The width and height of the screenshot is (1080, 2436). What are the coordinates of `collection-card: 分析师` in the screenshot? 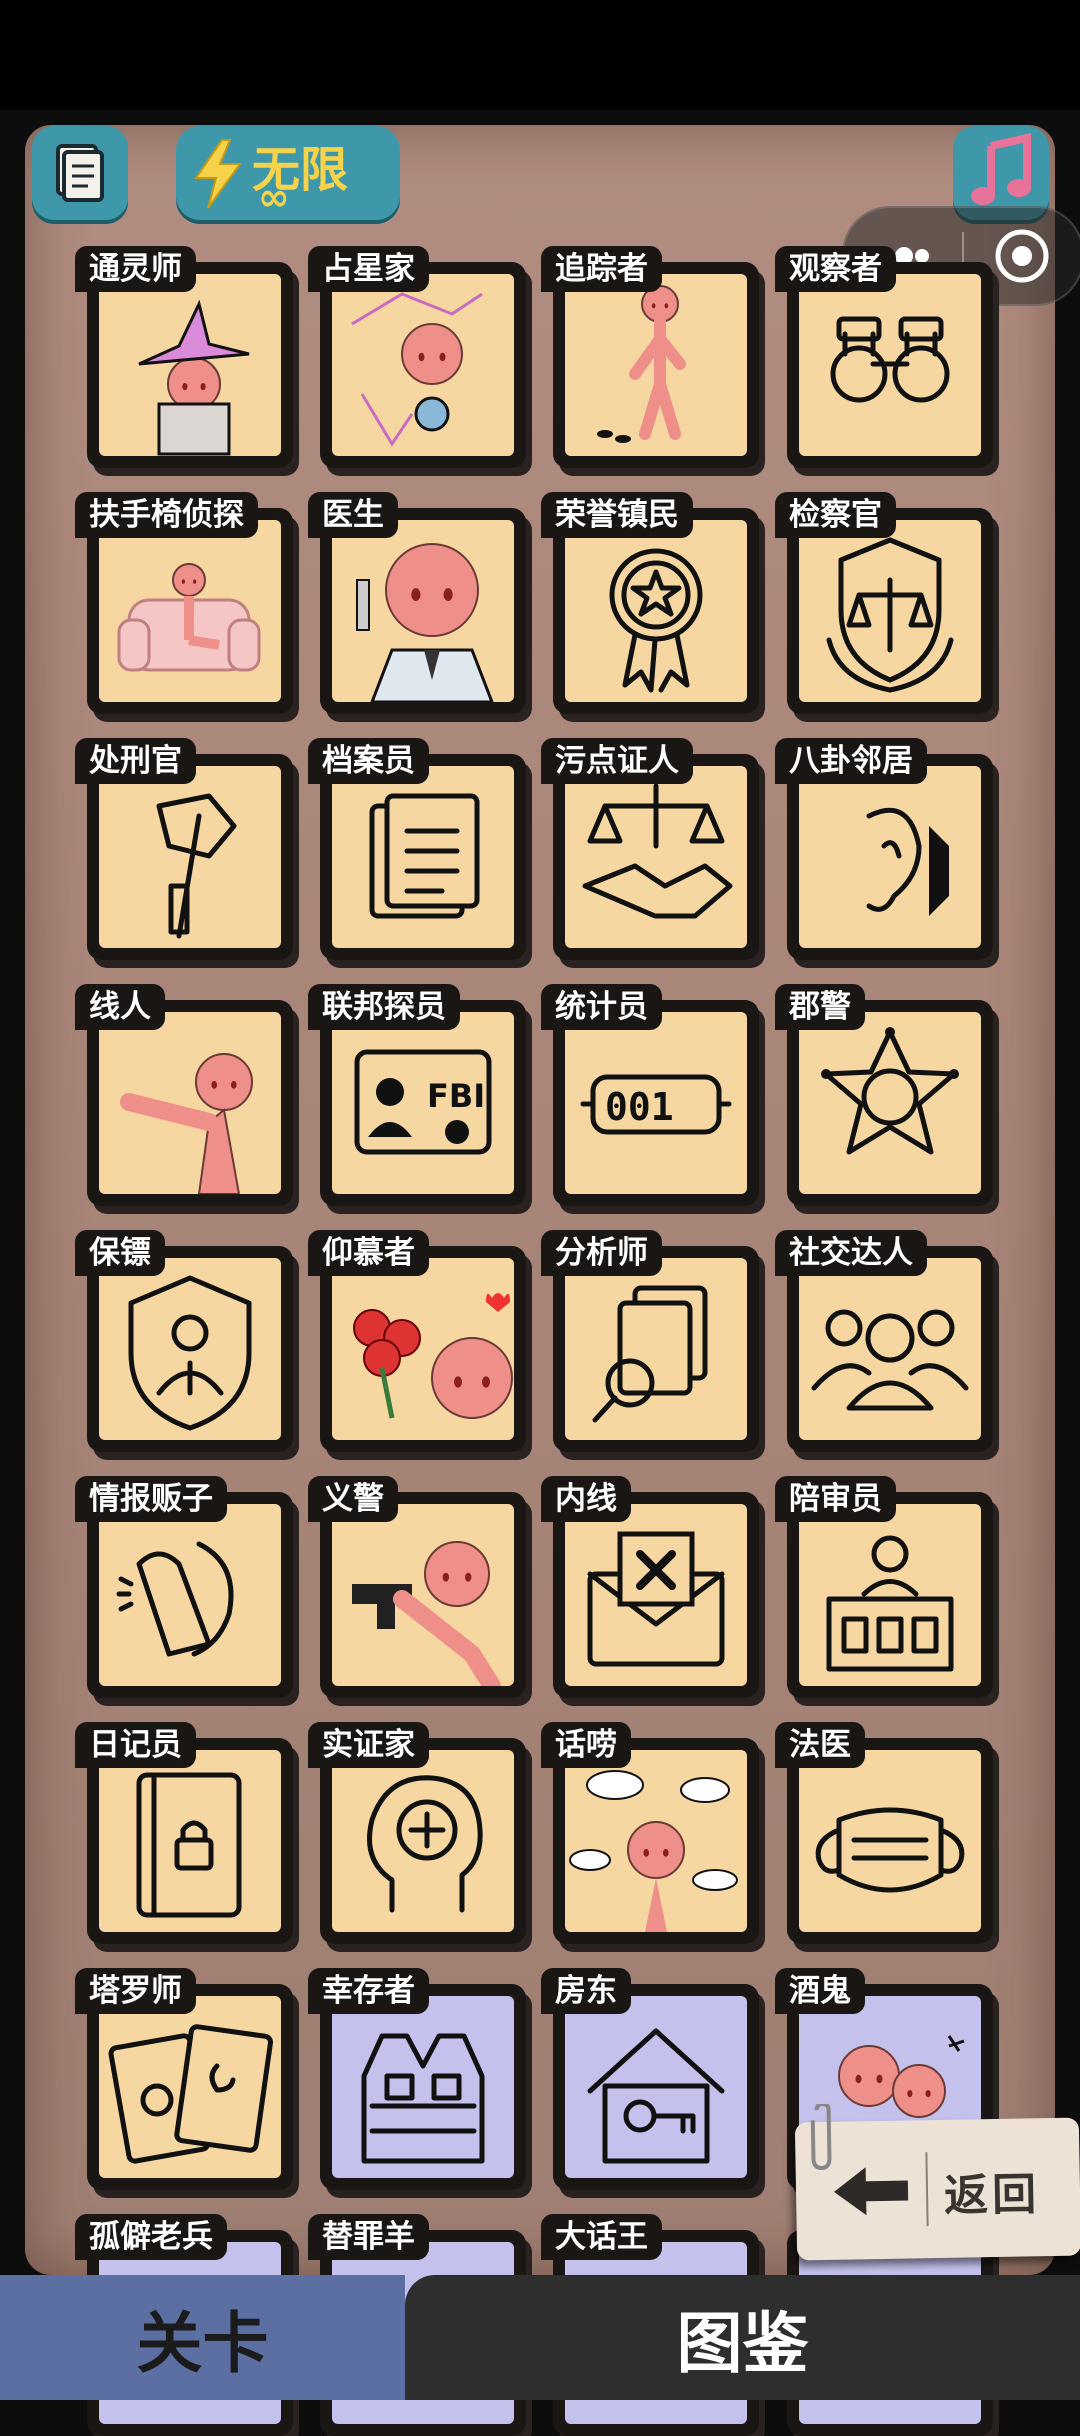 It's located at (650, 1341).